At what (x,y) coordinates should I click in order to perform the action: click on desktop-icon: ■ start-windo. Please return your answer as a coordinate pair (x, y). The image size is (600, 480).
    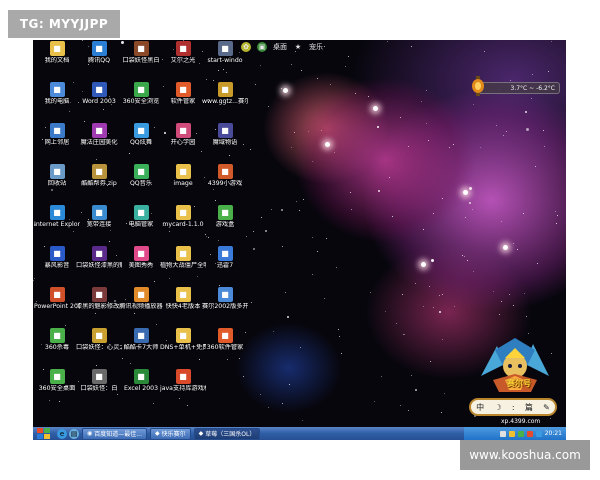
    Looking at the image, I should click on (225, 52).